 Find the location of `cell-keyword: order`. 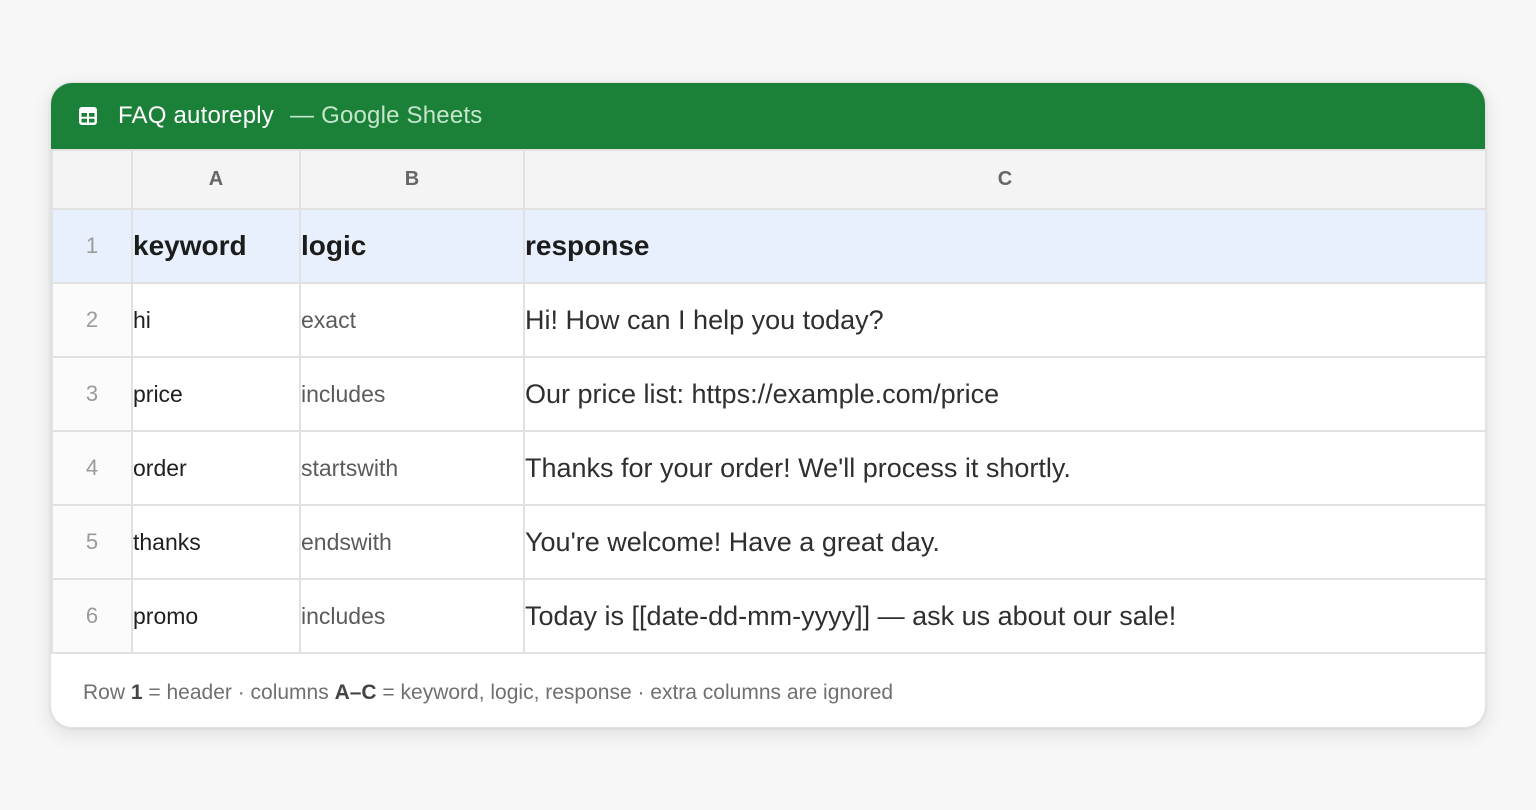

cell-keyword: order is located at coordinates (216, 468).